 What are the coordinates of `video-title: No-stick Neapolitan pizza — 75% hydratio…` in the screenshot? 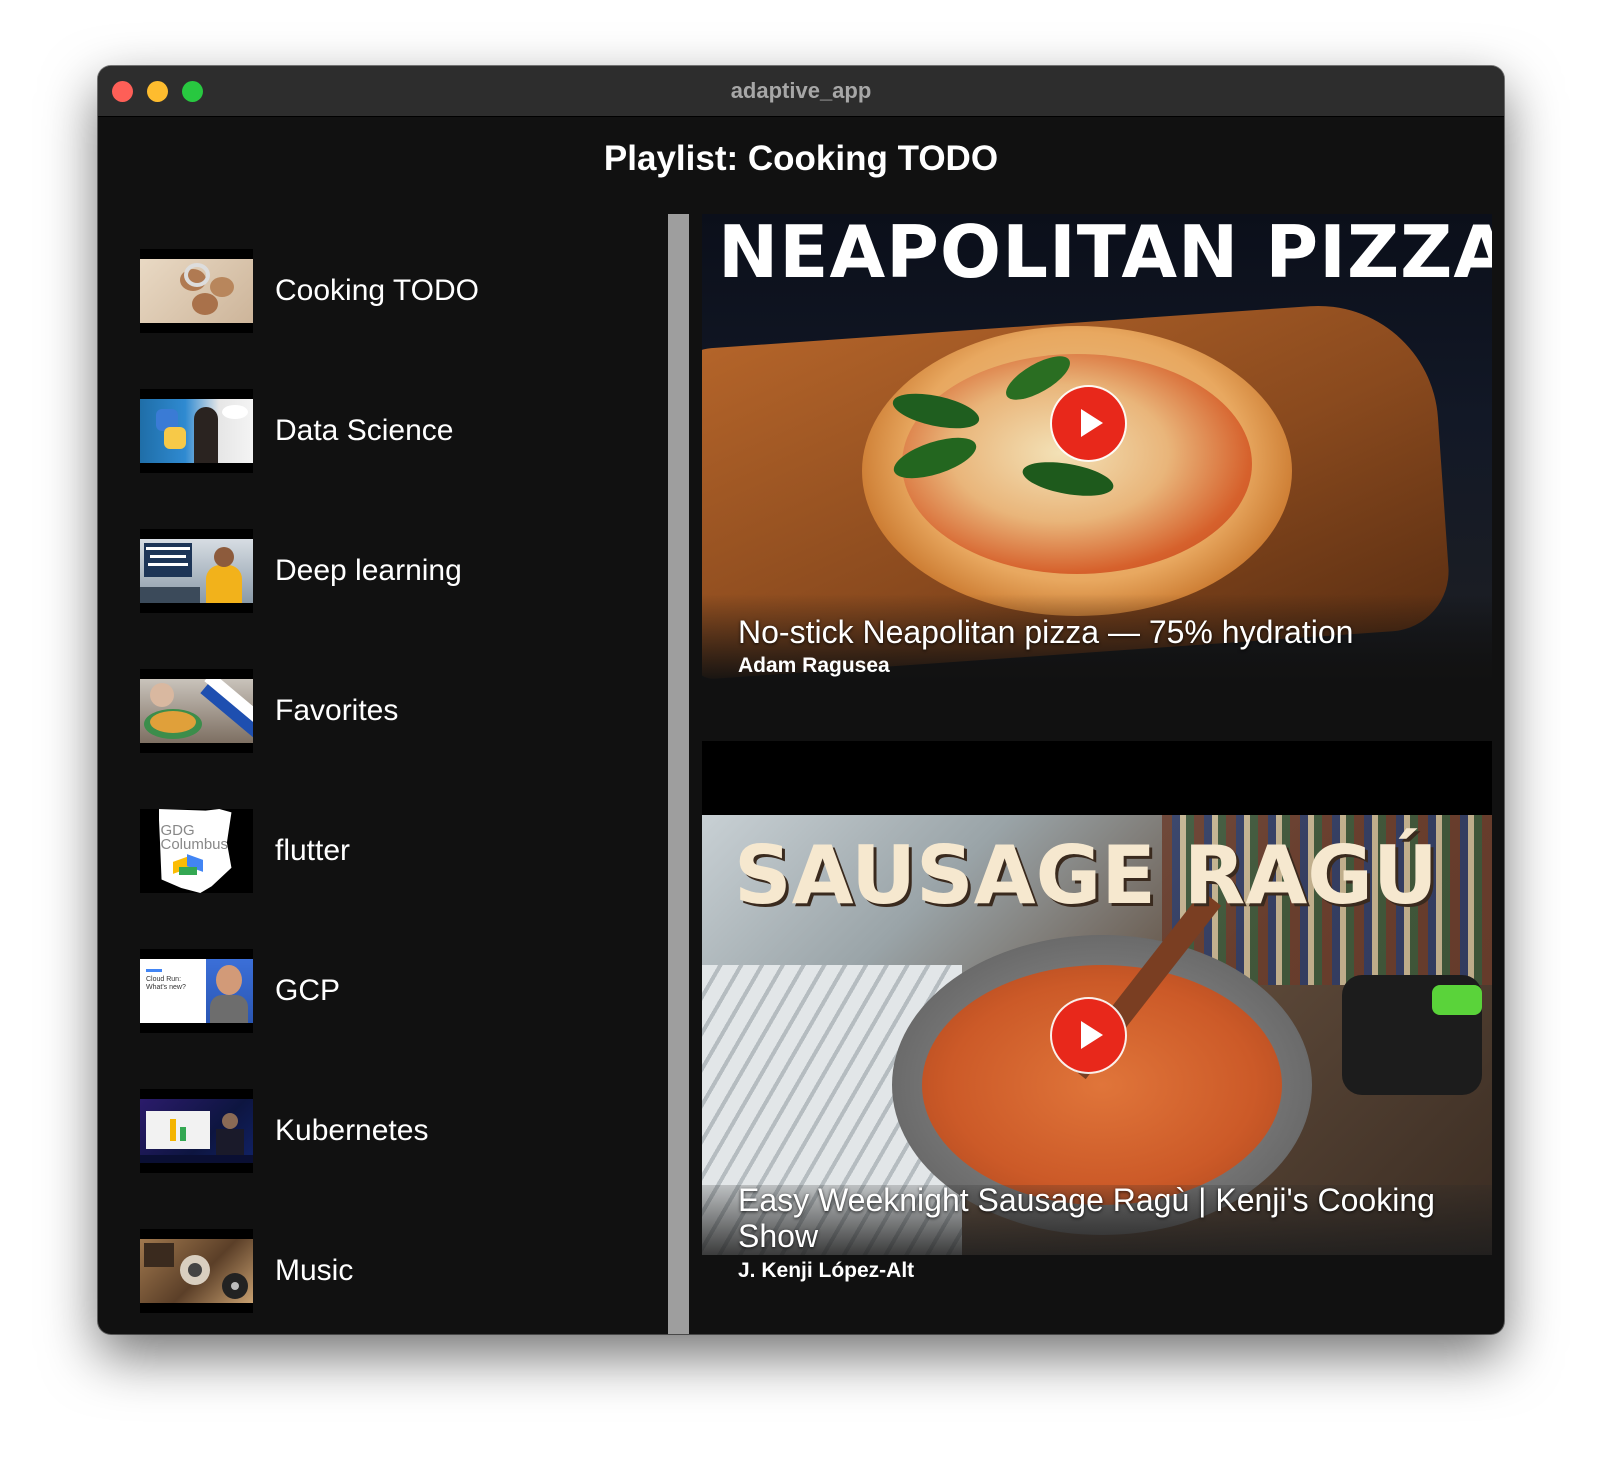 It's located at (1046, 632).